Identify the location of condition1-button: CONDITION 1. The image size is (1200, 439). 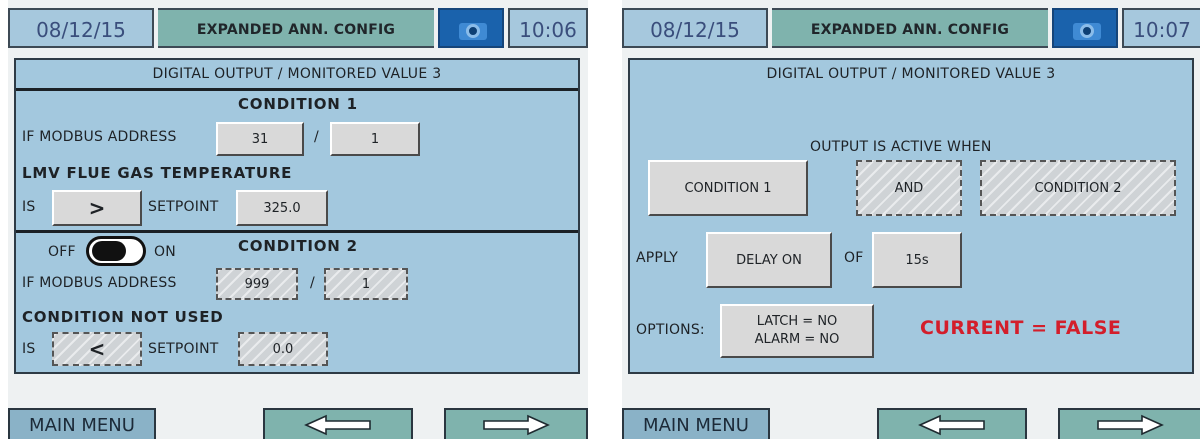
(728, 188).